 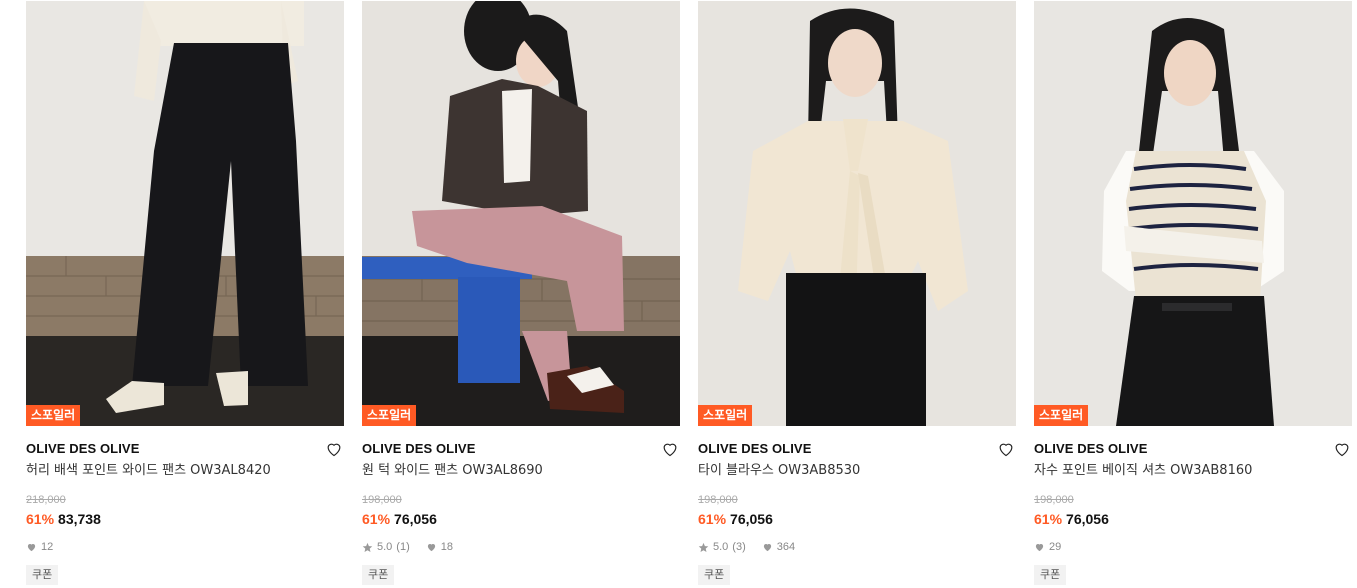 What do you see at coordinates (46, 500) in the screenshot?
I see `original-price: 218,000` at bounding box center [46, 500].